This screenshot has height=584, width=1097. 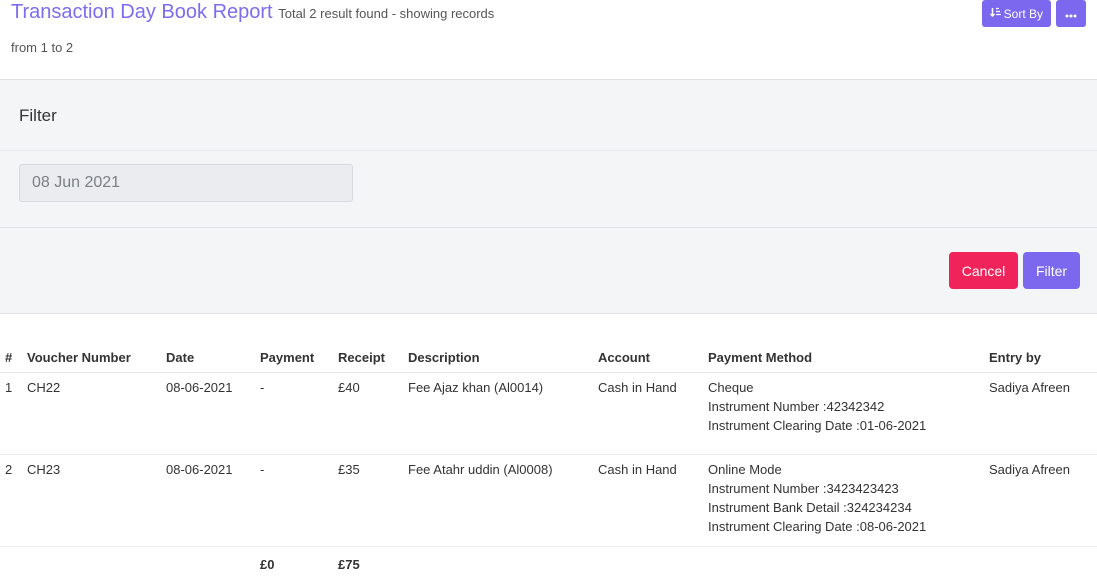 I want to click on voucher-number: CH22, so click(x=91, y=413).